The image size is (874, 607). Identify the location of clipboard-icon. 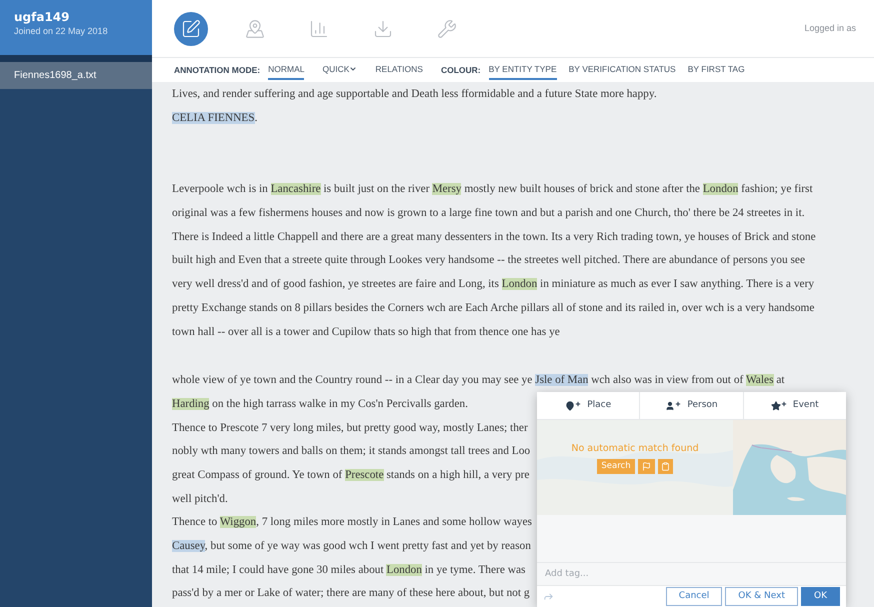
(665, 467).